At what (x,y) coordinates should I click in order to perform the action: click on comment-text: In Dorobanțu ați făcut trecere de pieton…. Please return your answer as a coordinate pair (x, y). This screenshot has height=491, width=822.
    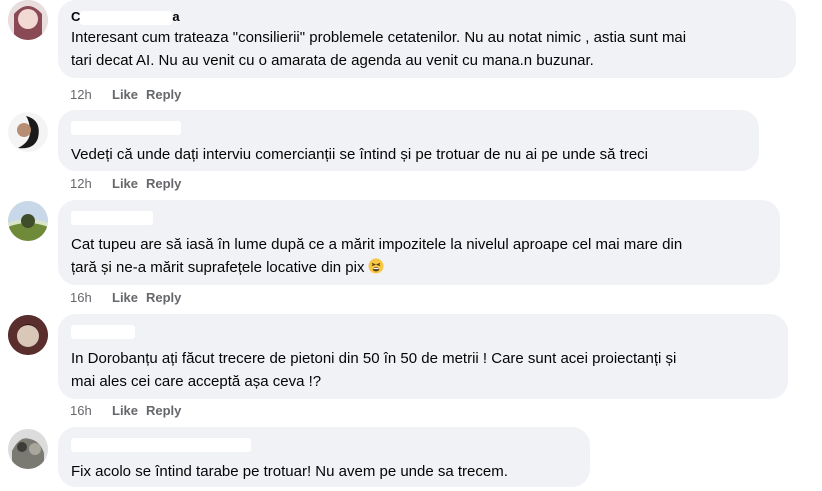
    Looking at the image, I should click on (374, 370).